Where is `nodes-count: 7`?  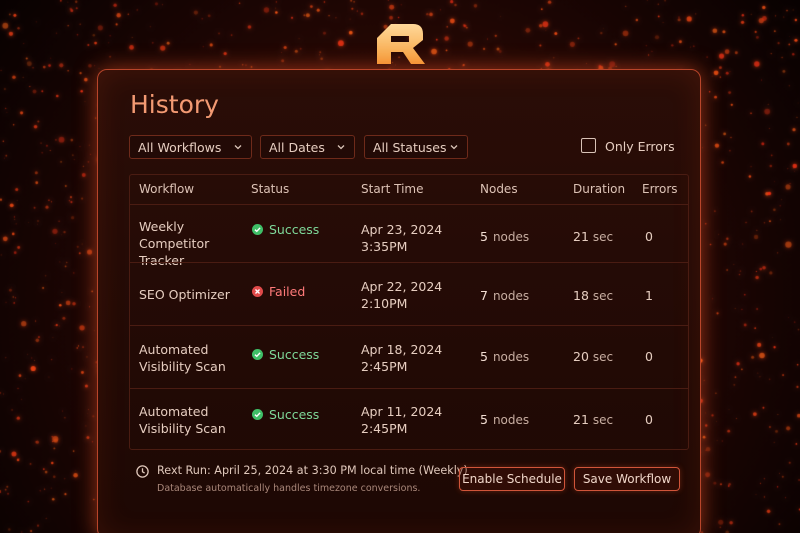
nodes-count: 7 is located at coordinates (484, 295).